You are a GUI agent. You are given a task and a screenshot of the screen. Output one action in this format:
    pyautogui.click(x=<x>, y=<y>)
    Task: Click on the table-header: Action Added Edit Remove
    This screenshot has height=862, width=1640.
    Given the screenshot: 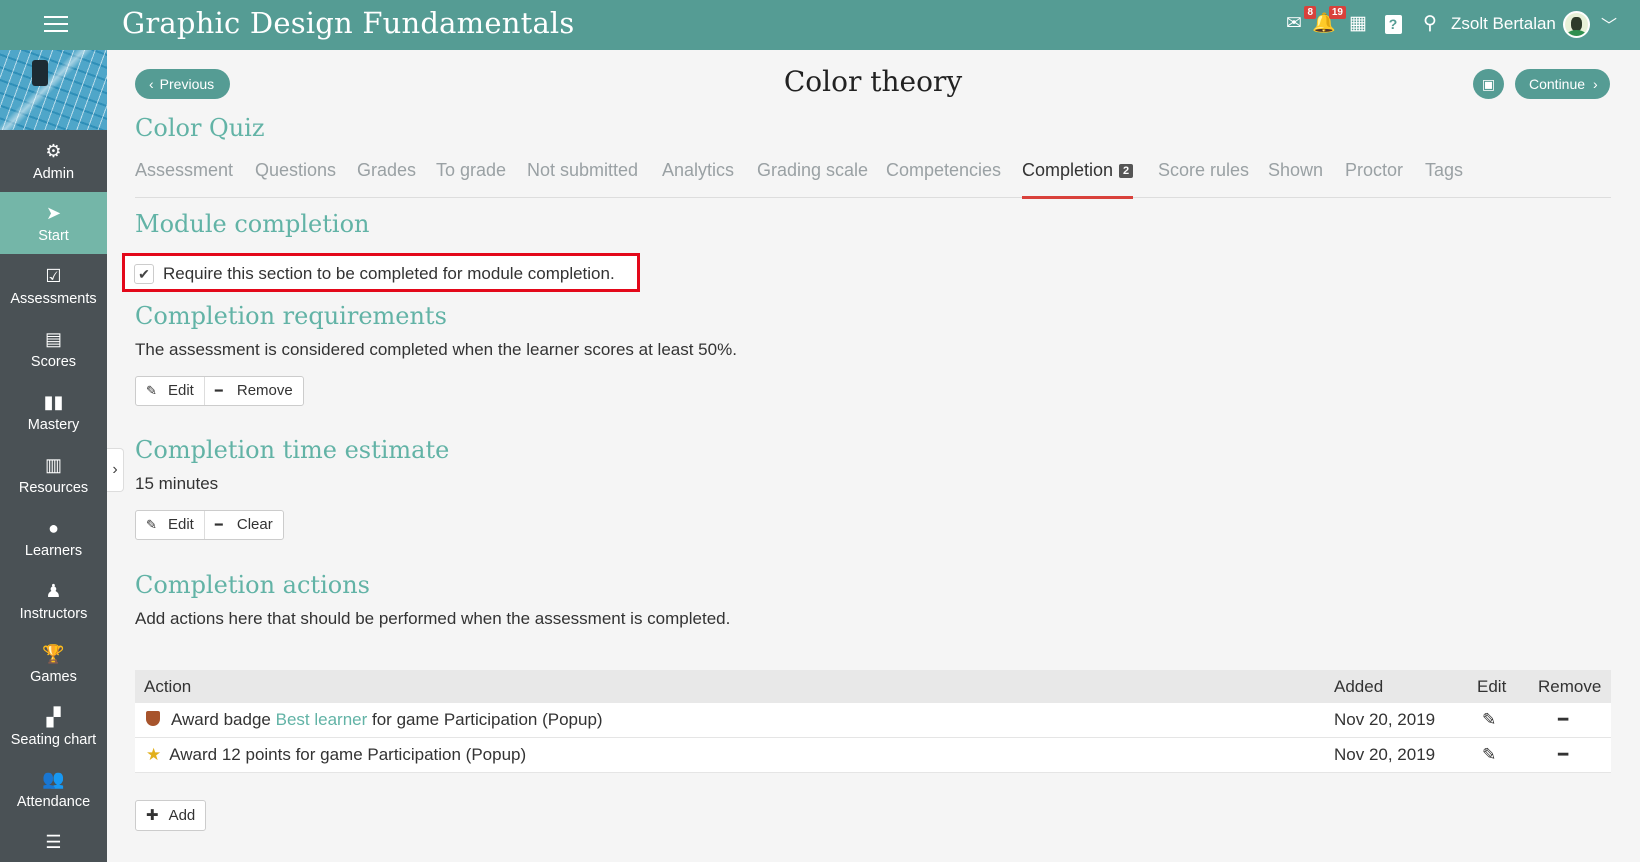 What is the action you would take?
    pyautogui.click(x=873, y=686)
    